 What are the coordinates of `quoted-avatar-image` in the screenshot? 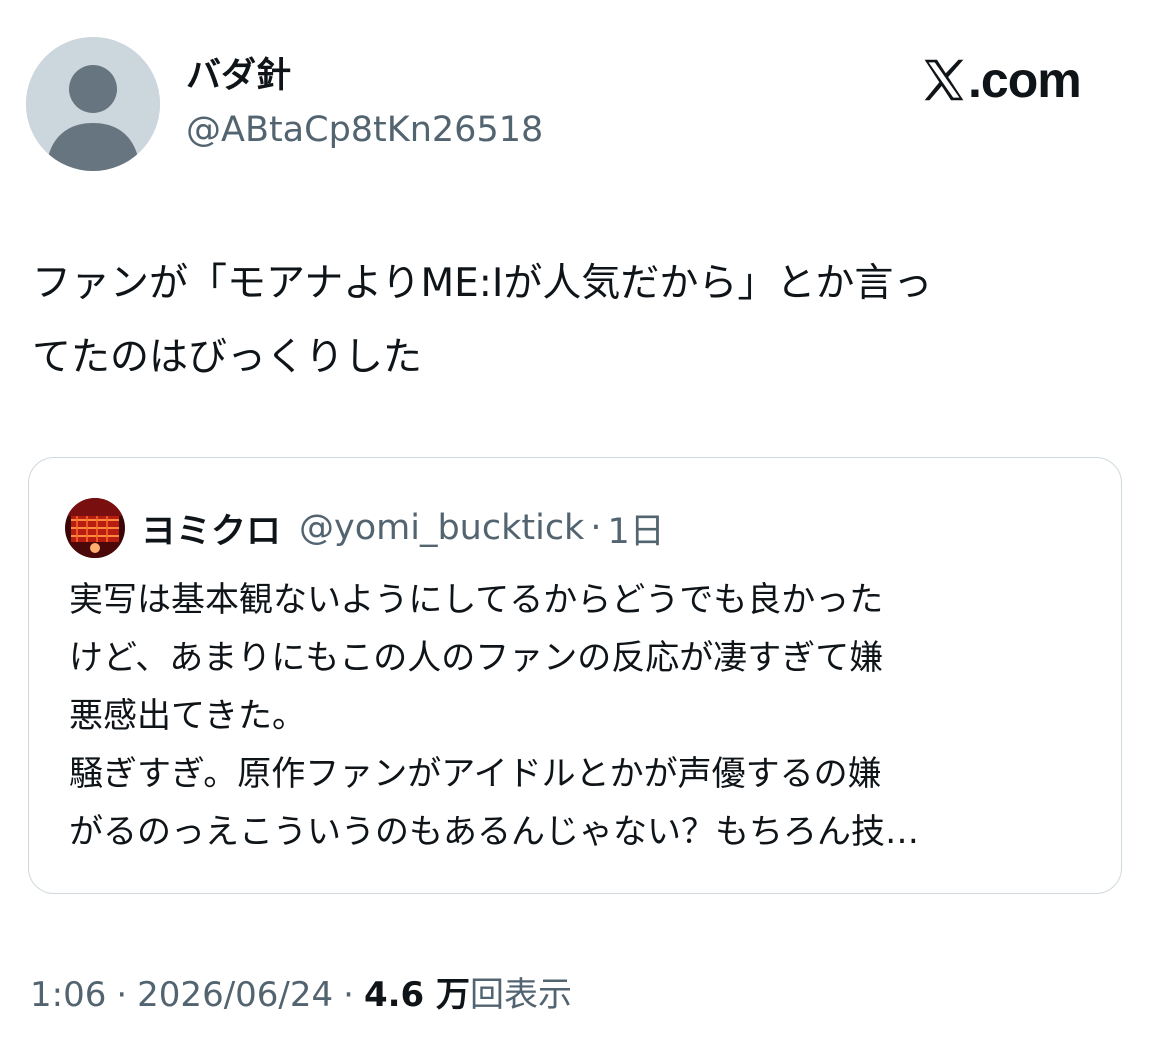 It's located at (95, 528).